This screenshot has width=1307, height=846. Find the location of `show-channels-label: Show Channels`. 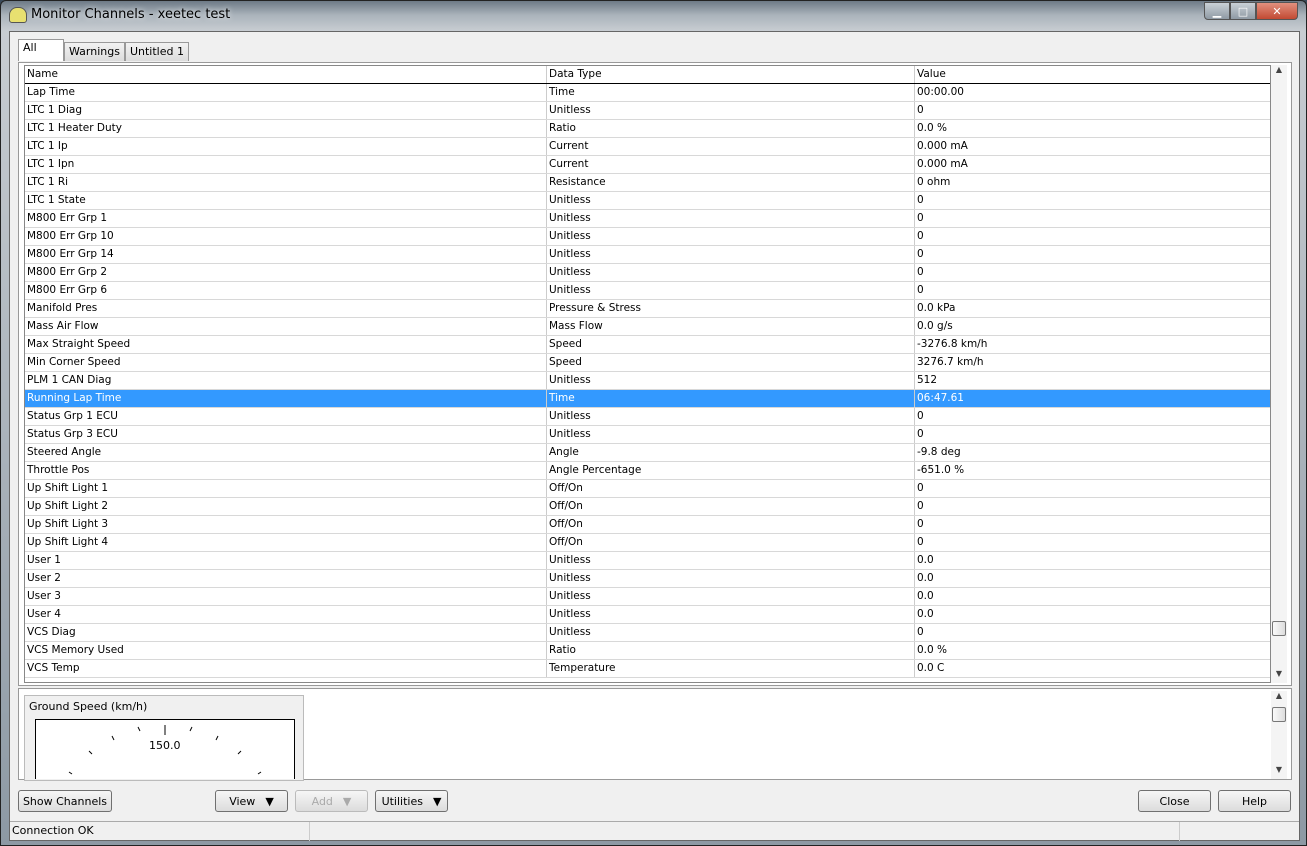

show-channels-label: Show Channels is located at coordinates (65, 801).